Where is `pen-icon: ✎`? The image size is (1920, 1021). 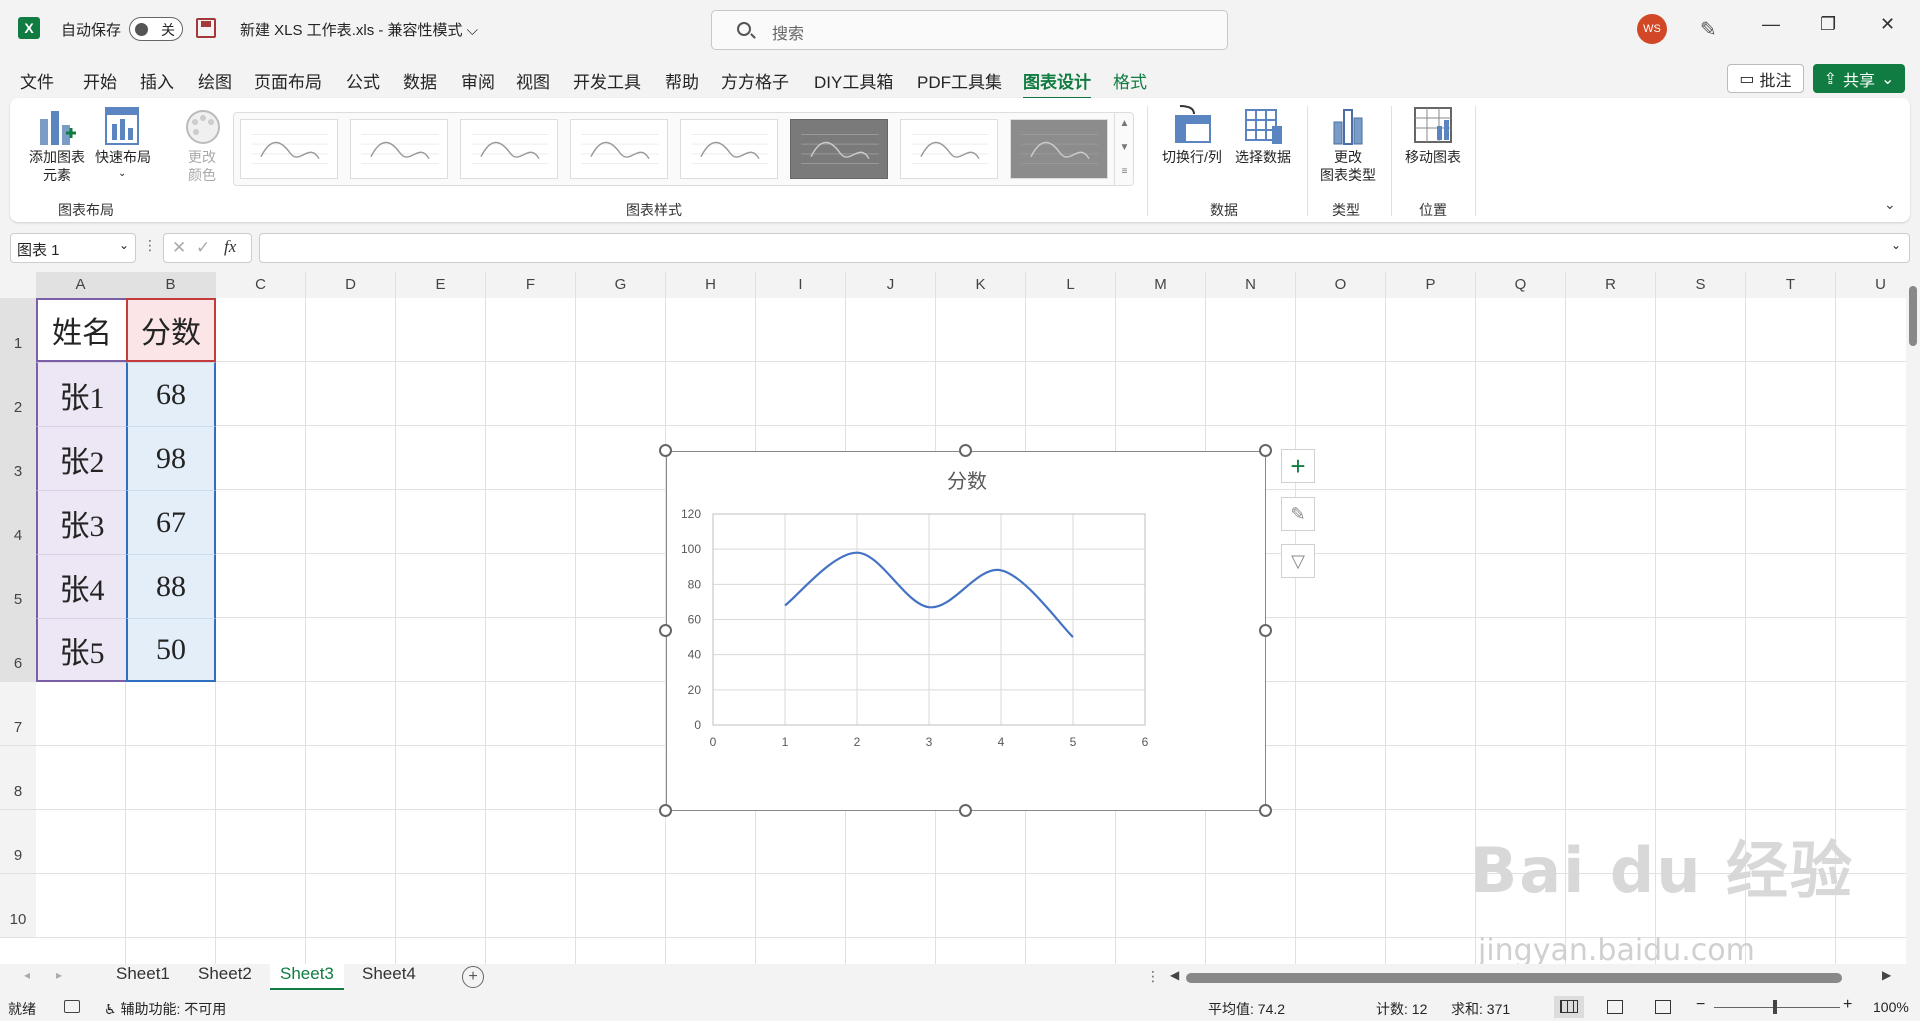 pen-icon: ✎ is located at coordinates (1708, 29).